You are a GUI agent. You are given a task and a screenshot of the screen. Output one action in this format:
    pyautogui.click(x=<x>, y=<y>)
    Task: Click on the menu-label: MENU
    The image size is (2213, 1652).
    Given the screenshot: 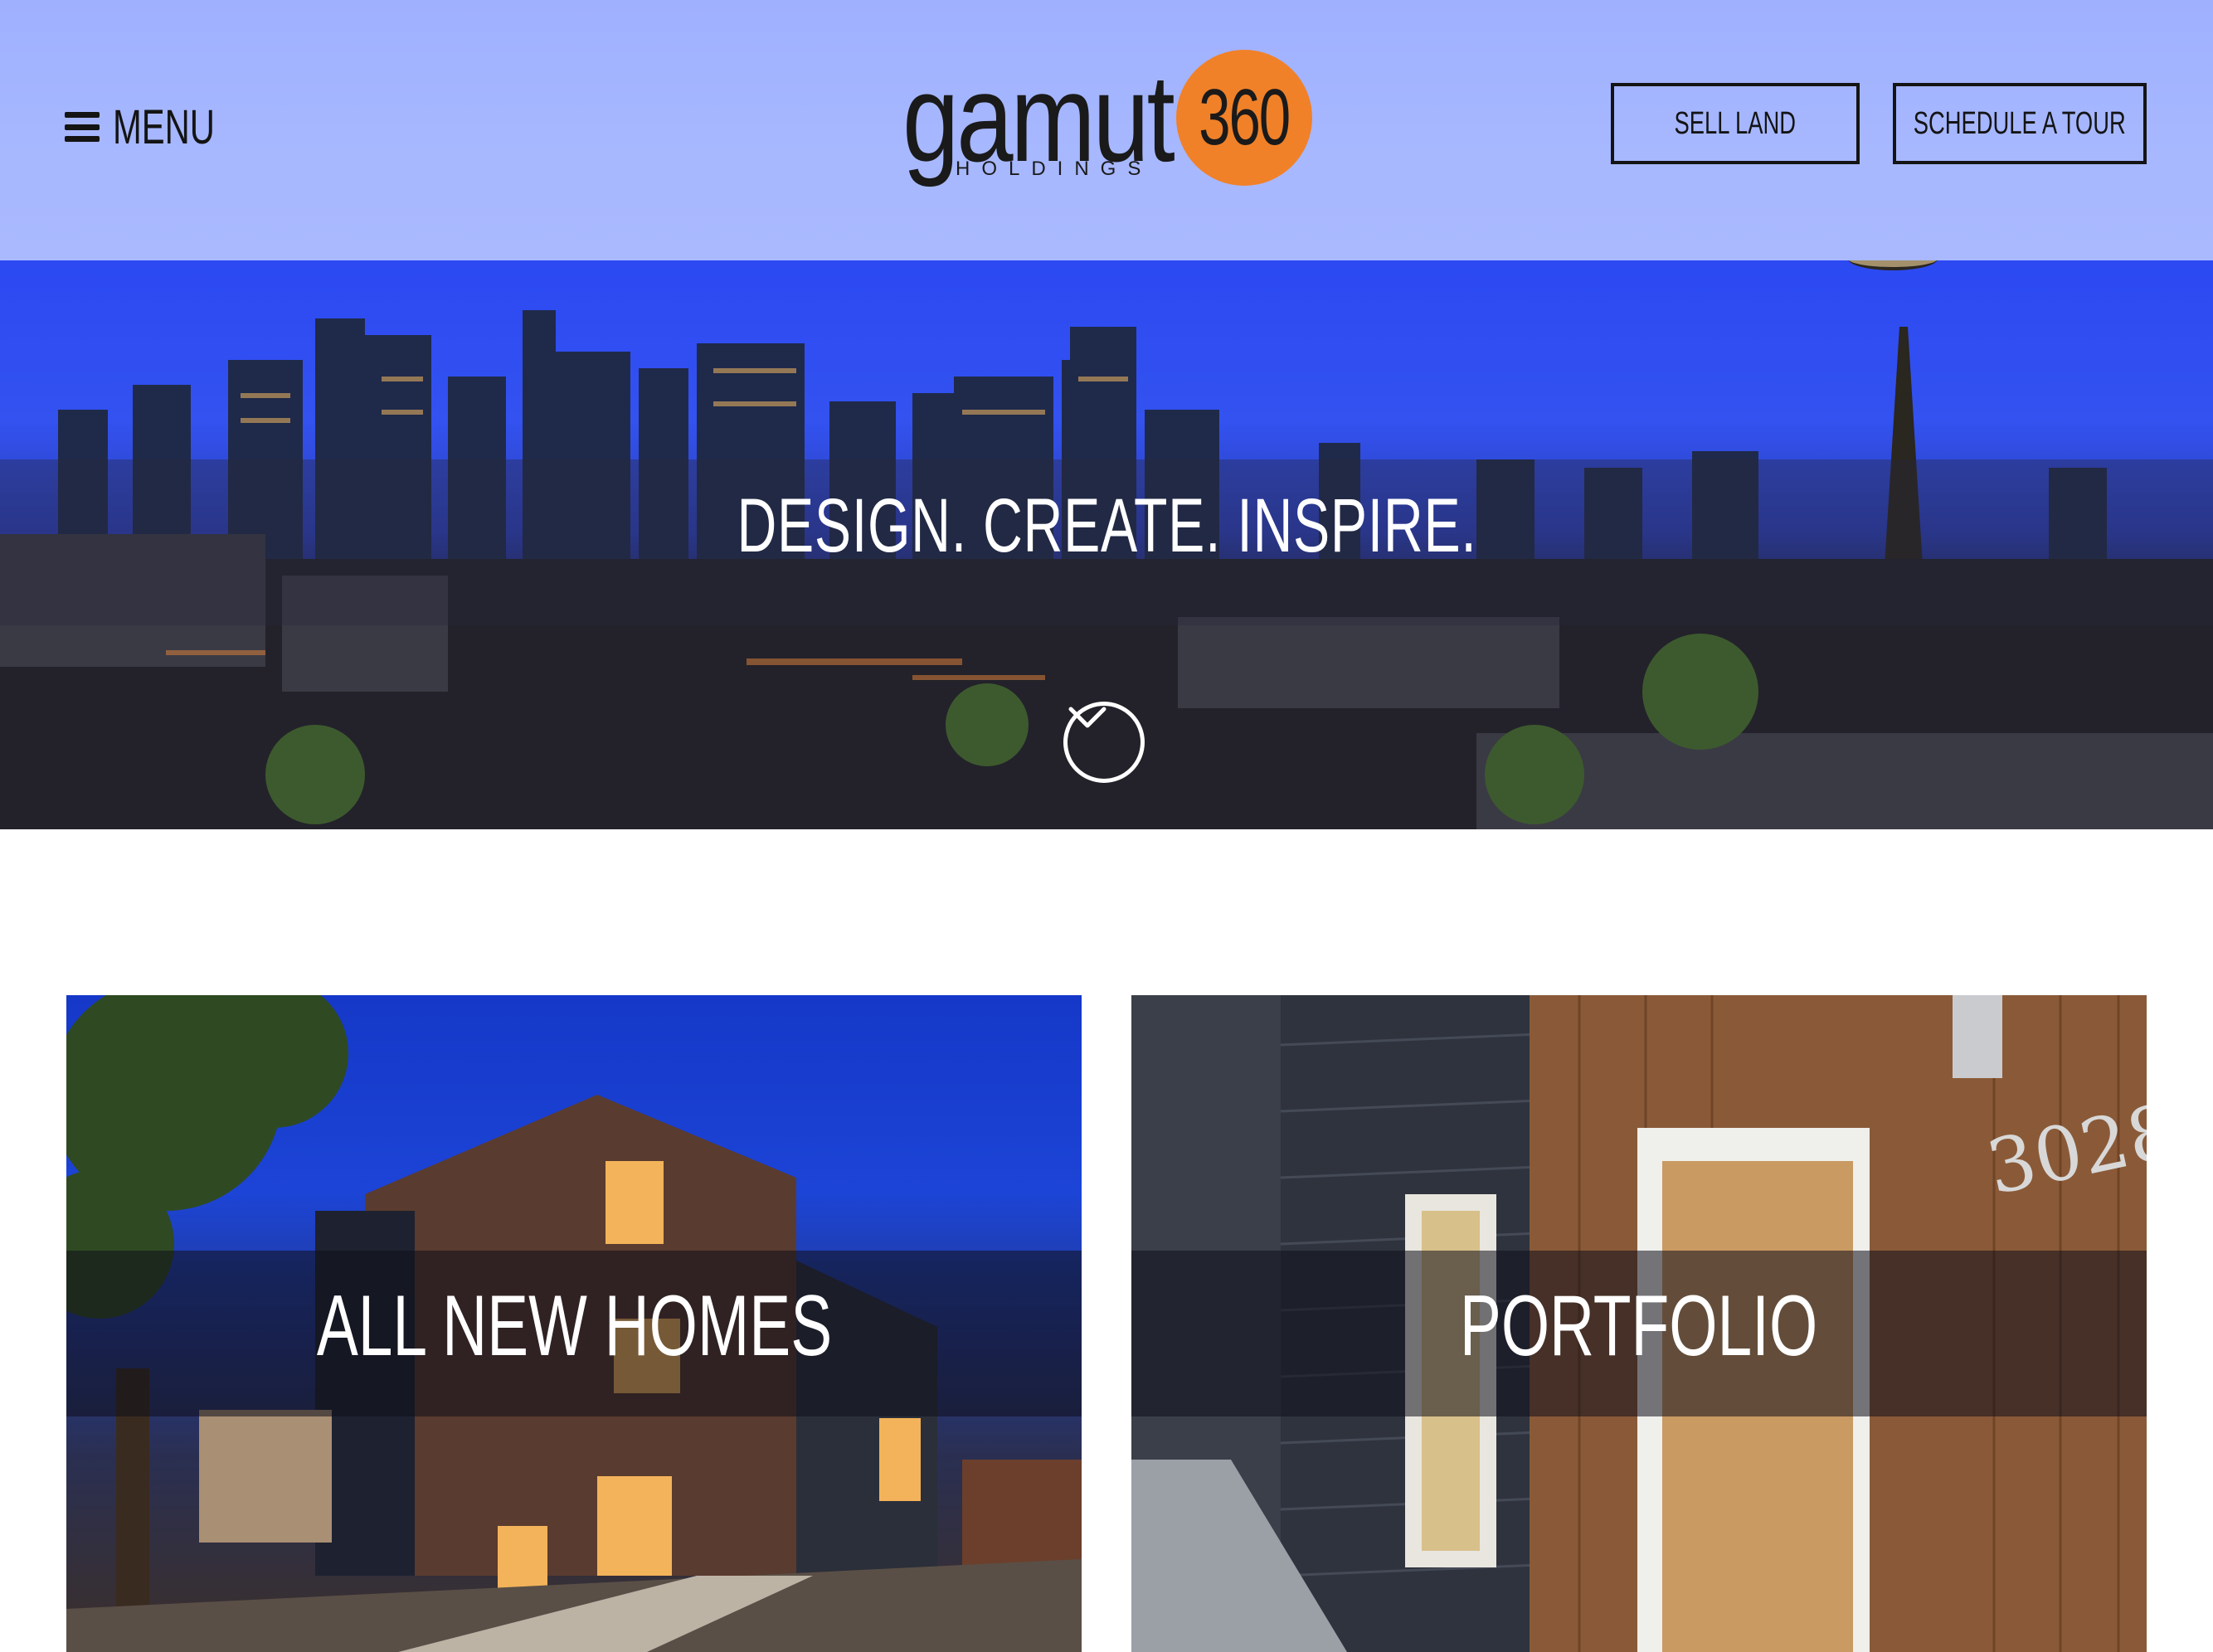 What is the action you would take?
    pyautogui.click(x=164, y=127)
    